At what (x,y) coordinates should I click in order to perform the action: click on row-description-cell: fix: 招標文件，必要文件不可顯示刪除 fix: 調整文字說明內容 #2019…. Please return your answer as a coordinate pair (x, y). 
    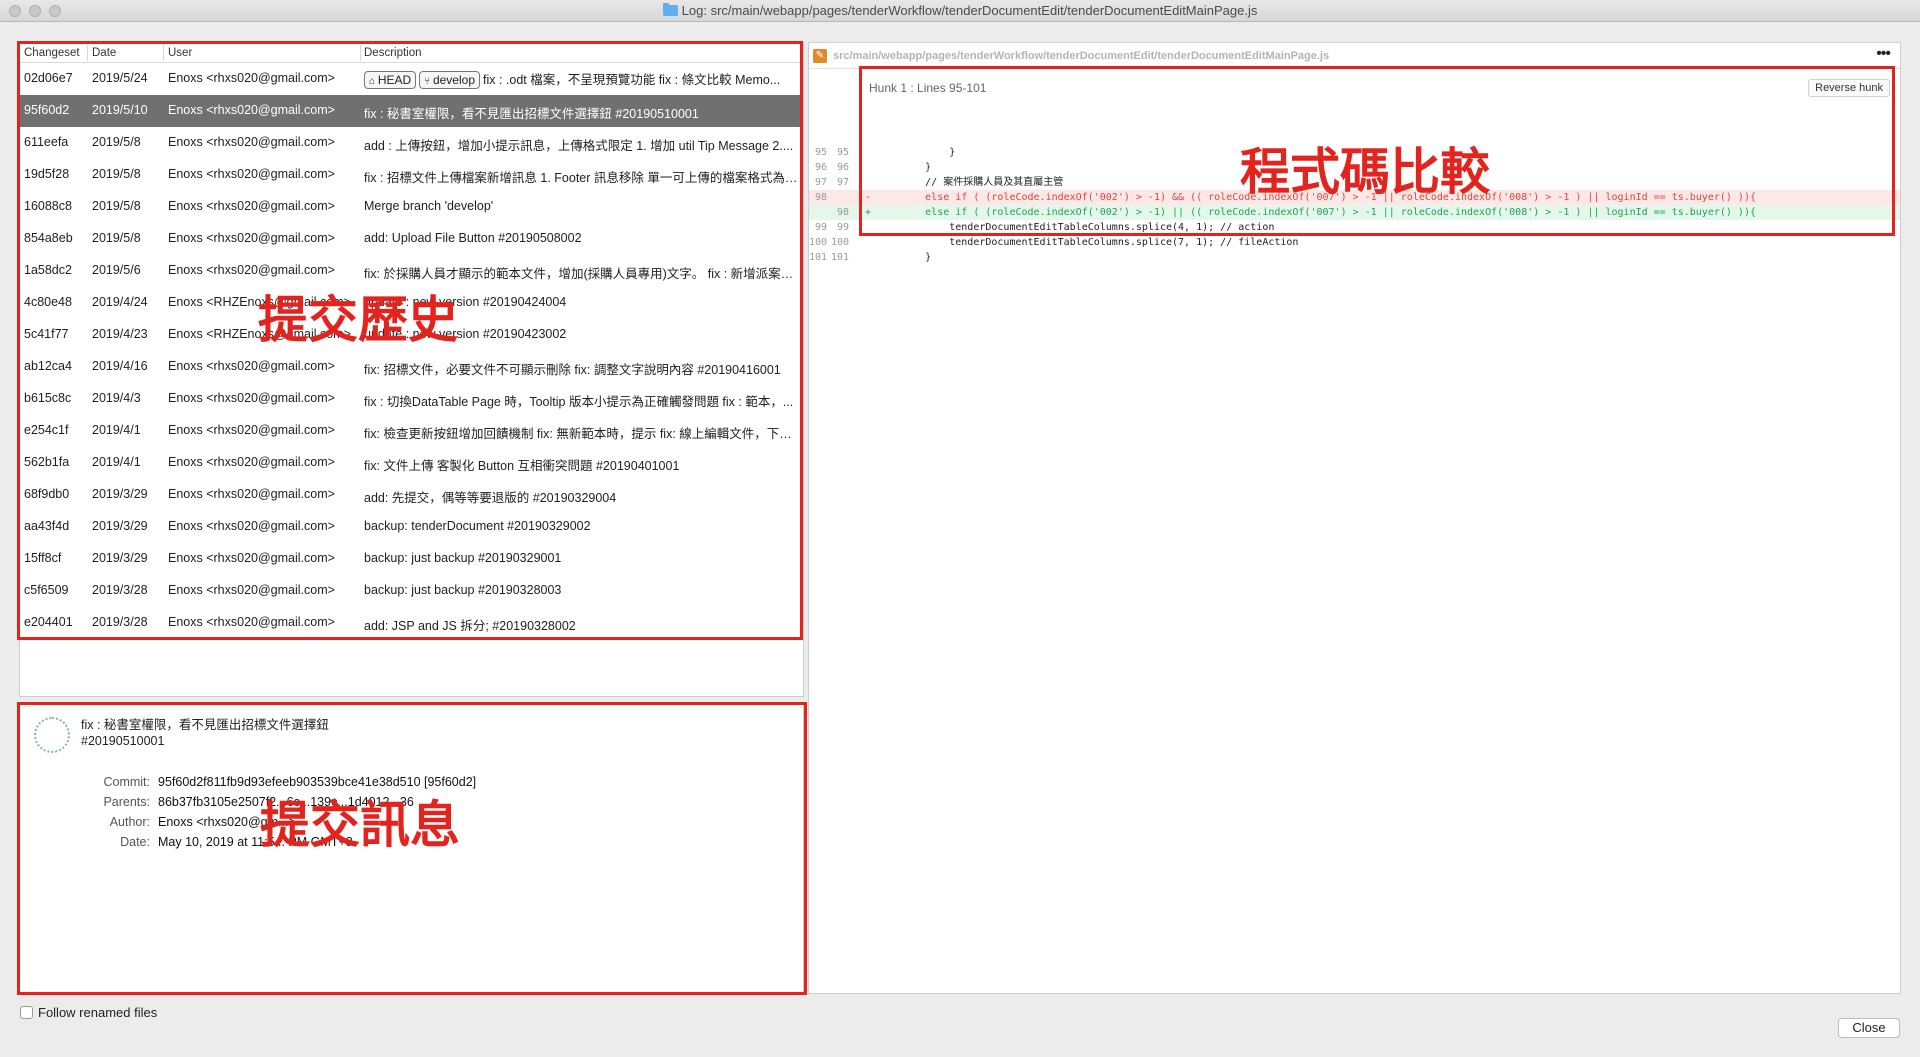
    Looking at the image, I should click on (582, 368).